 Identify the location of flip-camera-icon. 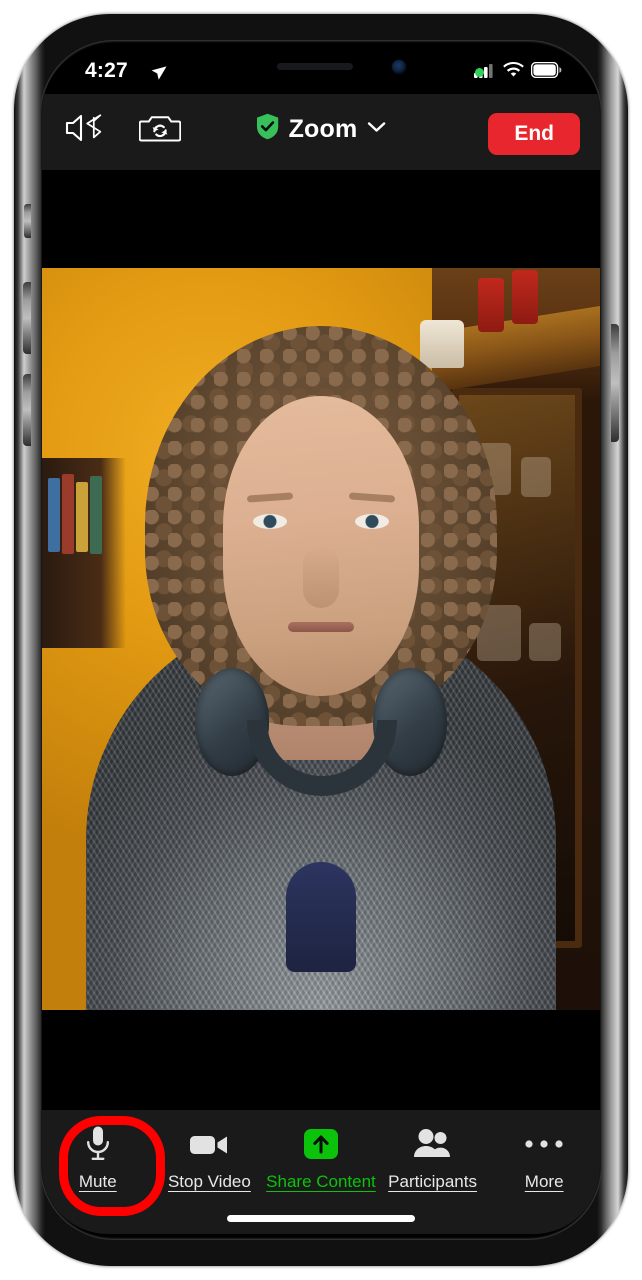
(160, 132).